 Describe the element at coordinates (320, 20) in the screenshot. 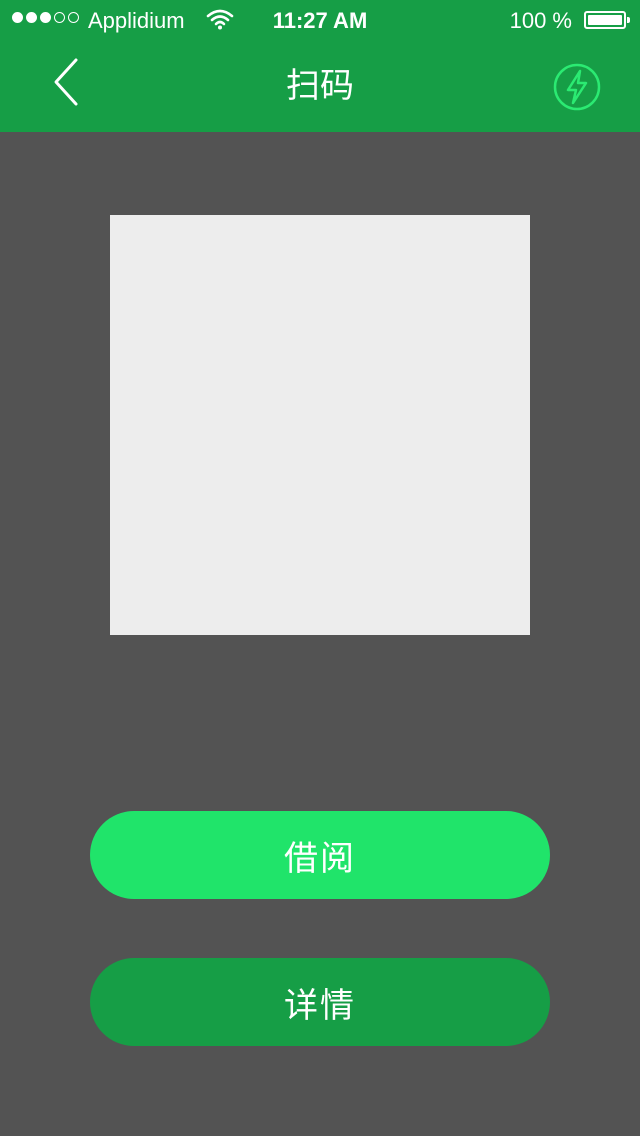

I see `status-bar: Applidium 11:27 AM 100 %` at that location.